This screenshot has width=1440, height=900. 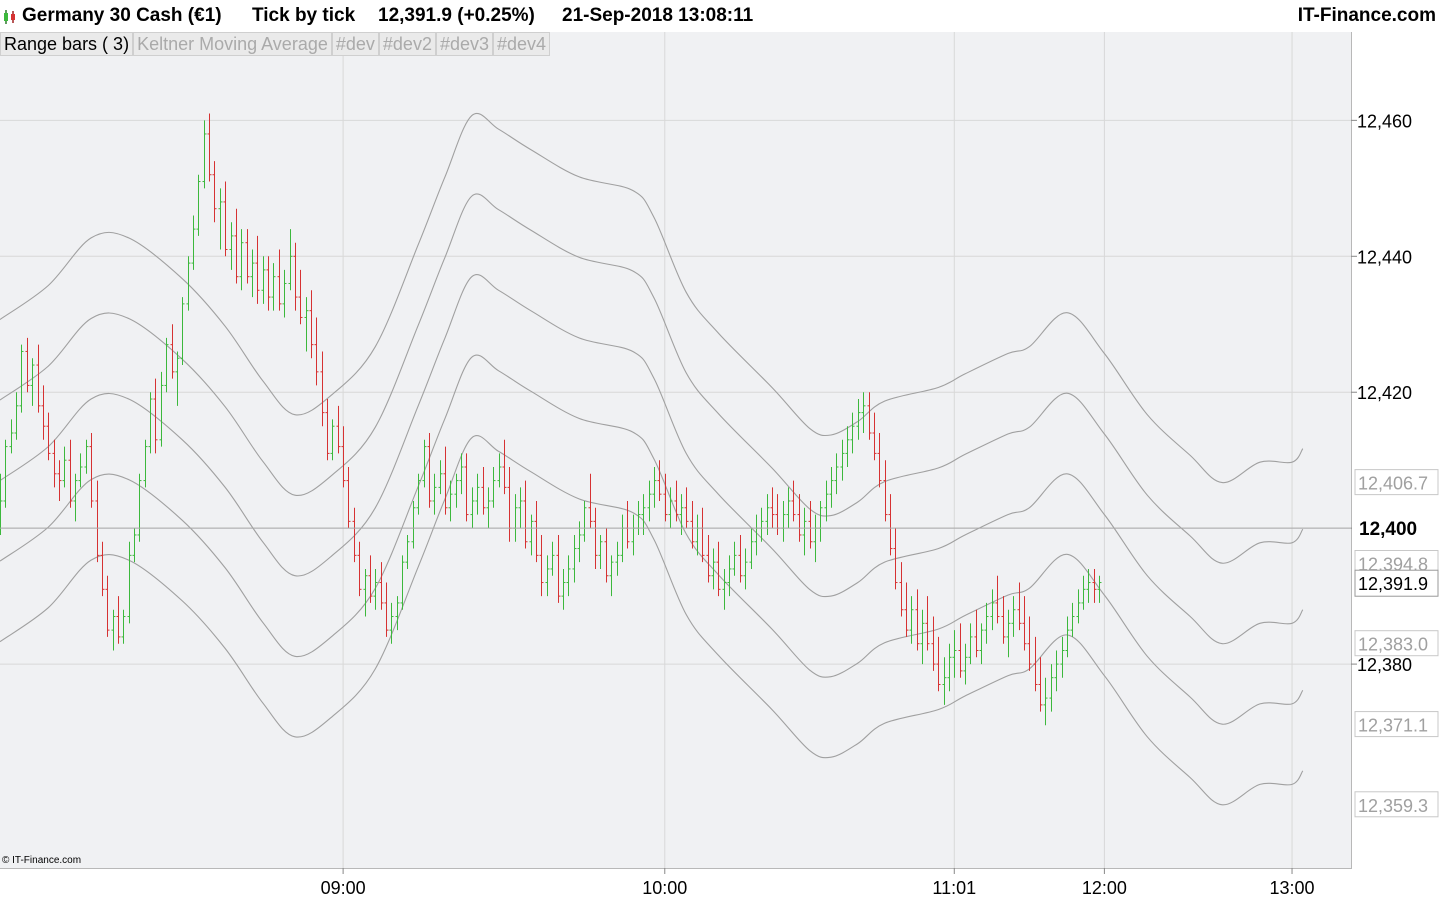 I want to click on last-quote: 12,391.9 (+0.25%), so click(x=456, y=15).